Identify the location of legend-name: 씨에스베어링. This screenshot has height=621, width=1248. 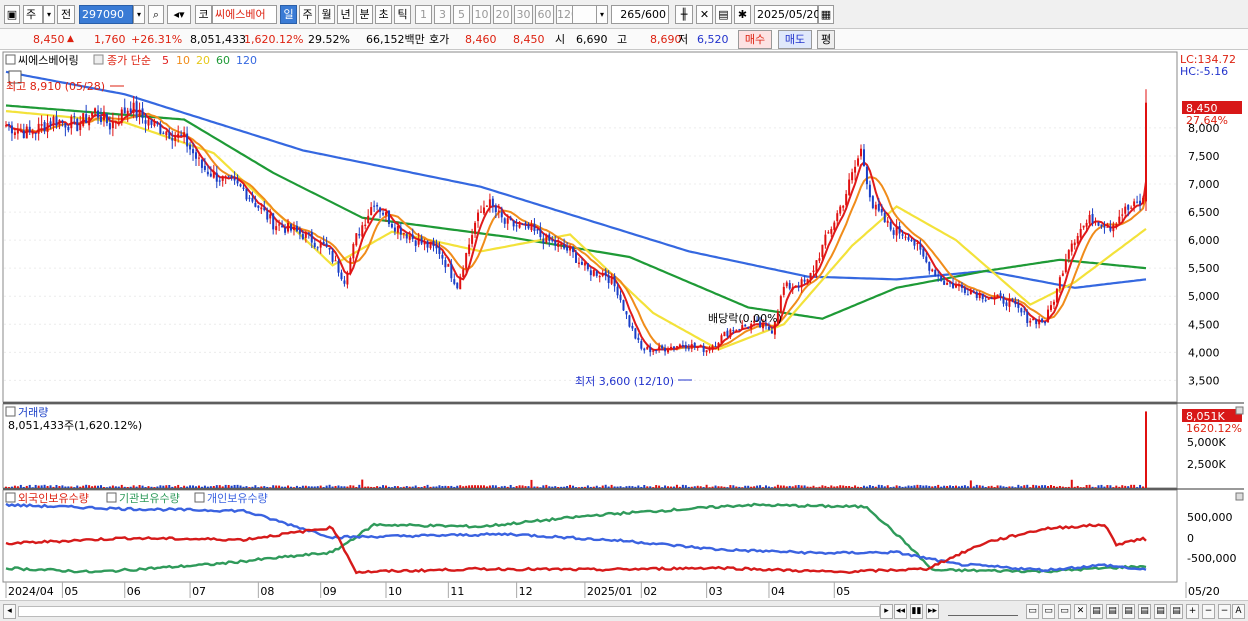
(48, 60).